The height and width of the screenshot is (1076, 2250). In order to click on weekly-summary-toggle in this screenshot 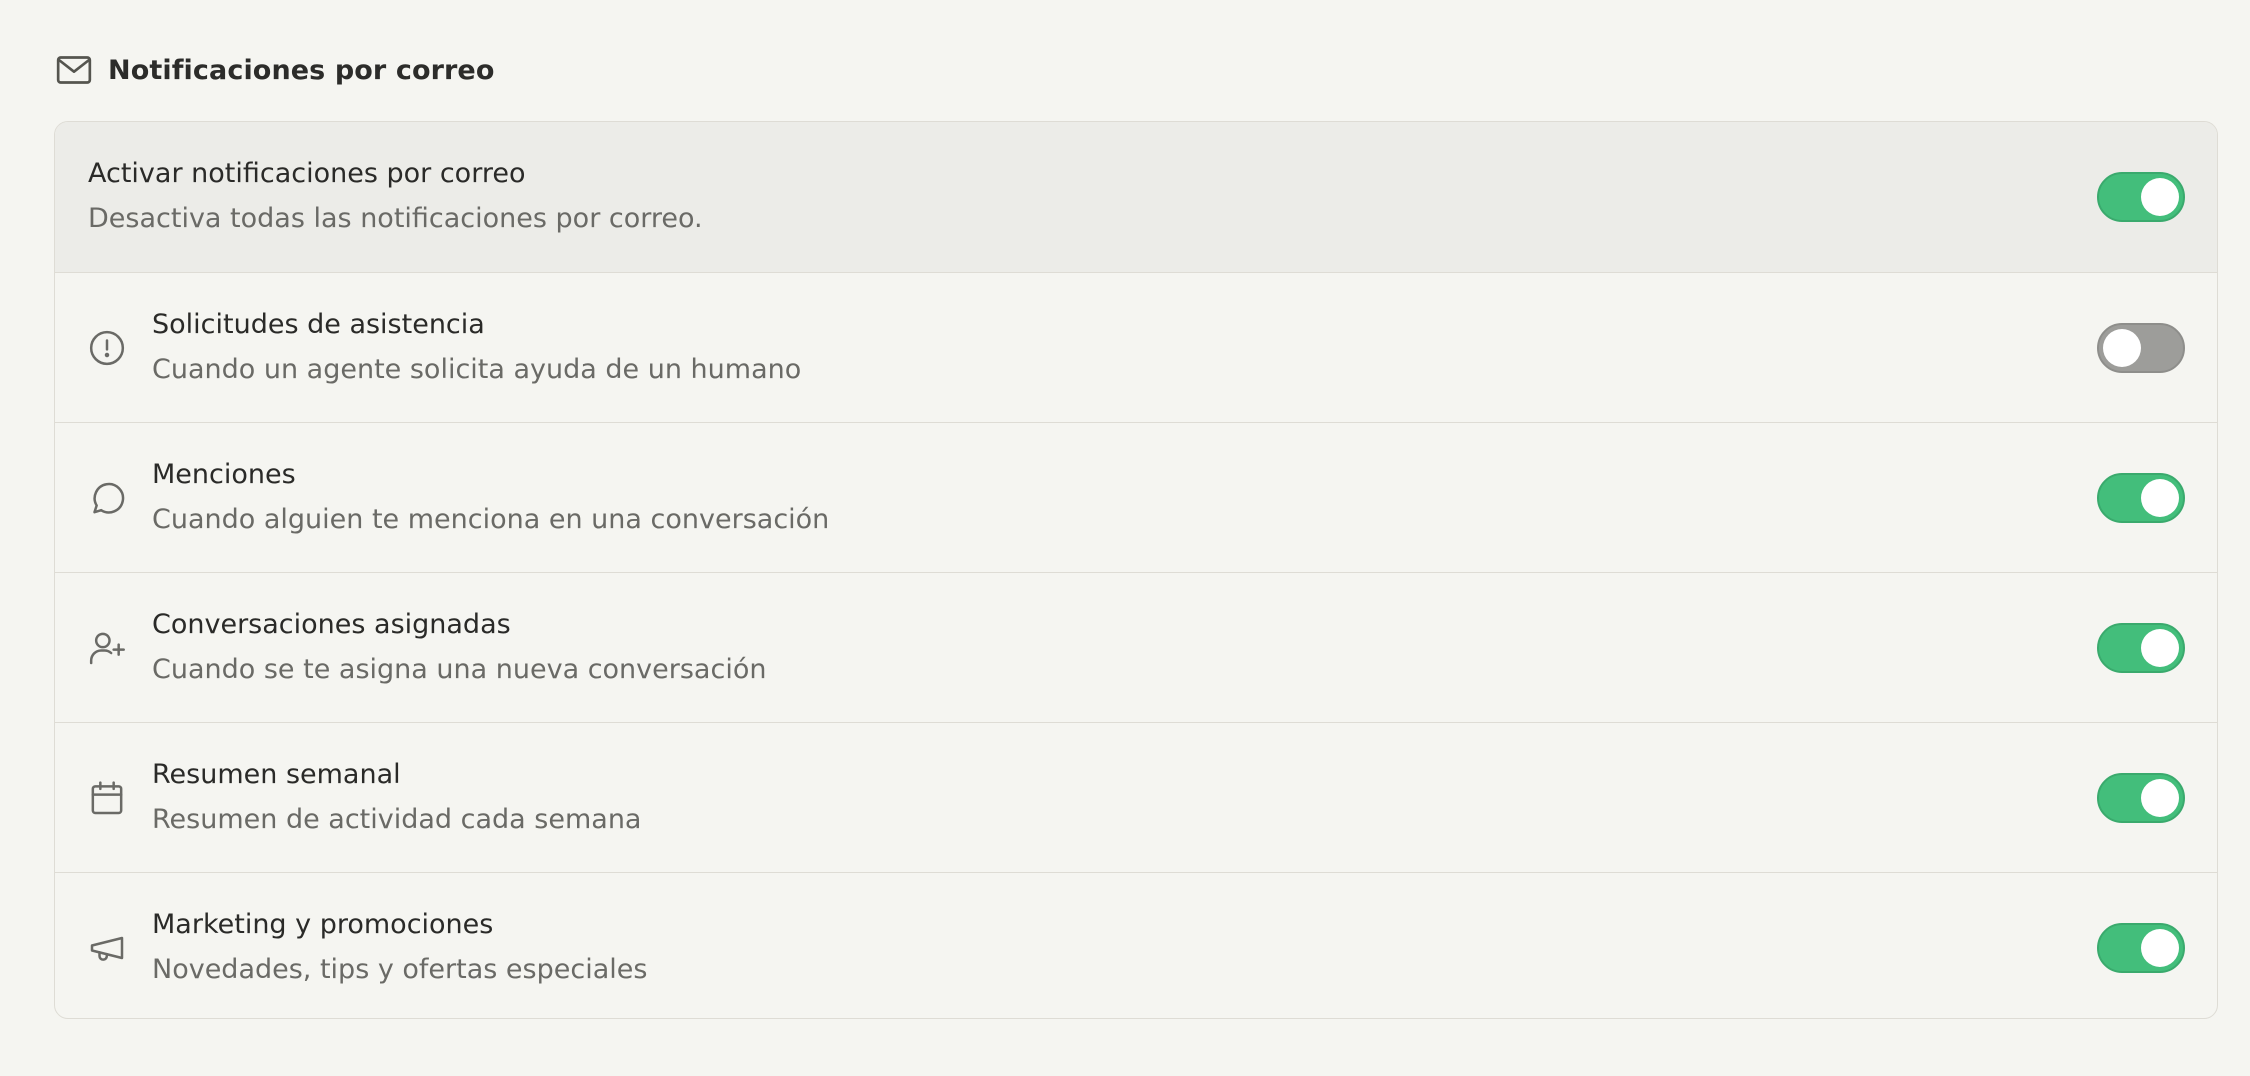, I will do `click(2141, 797)`.